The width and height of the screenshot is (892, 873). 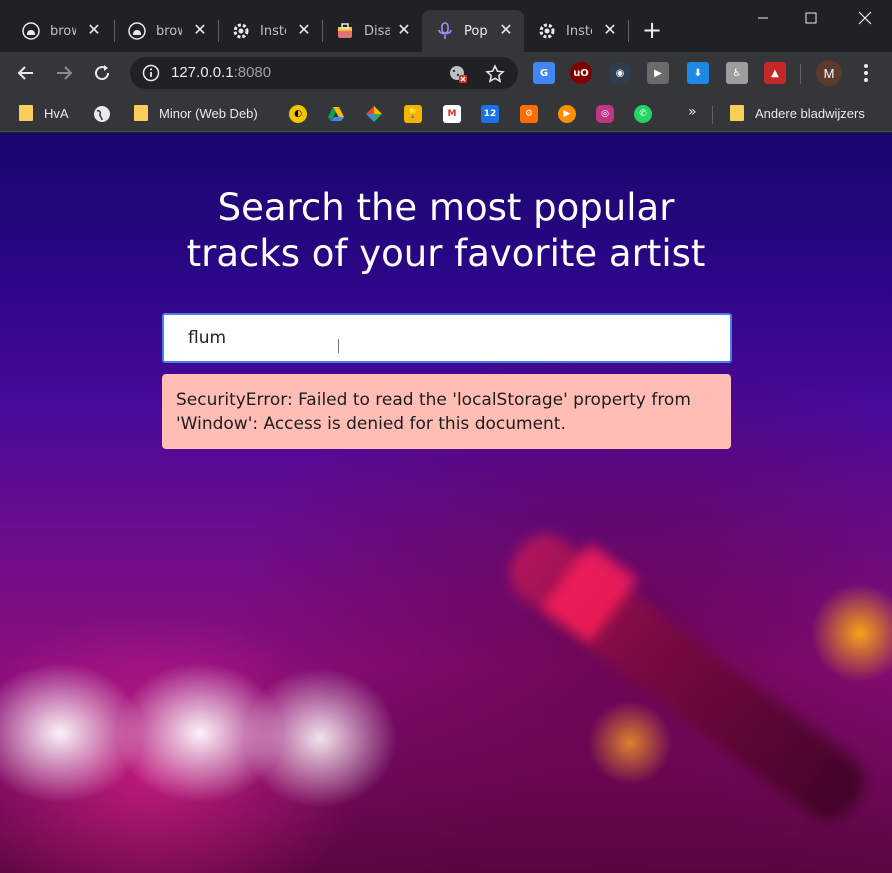 I want to click on close-icon, so click(x=865, y=18).